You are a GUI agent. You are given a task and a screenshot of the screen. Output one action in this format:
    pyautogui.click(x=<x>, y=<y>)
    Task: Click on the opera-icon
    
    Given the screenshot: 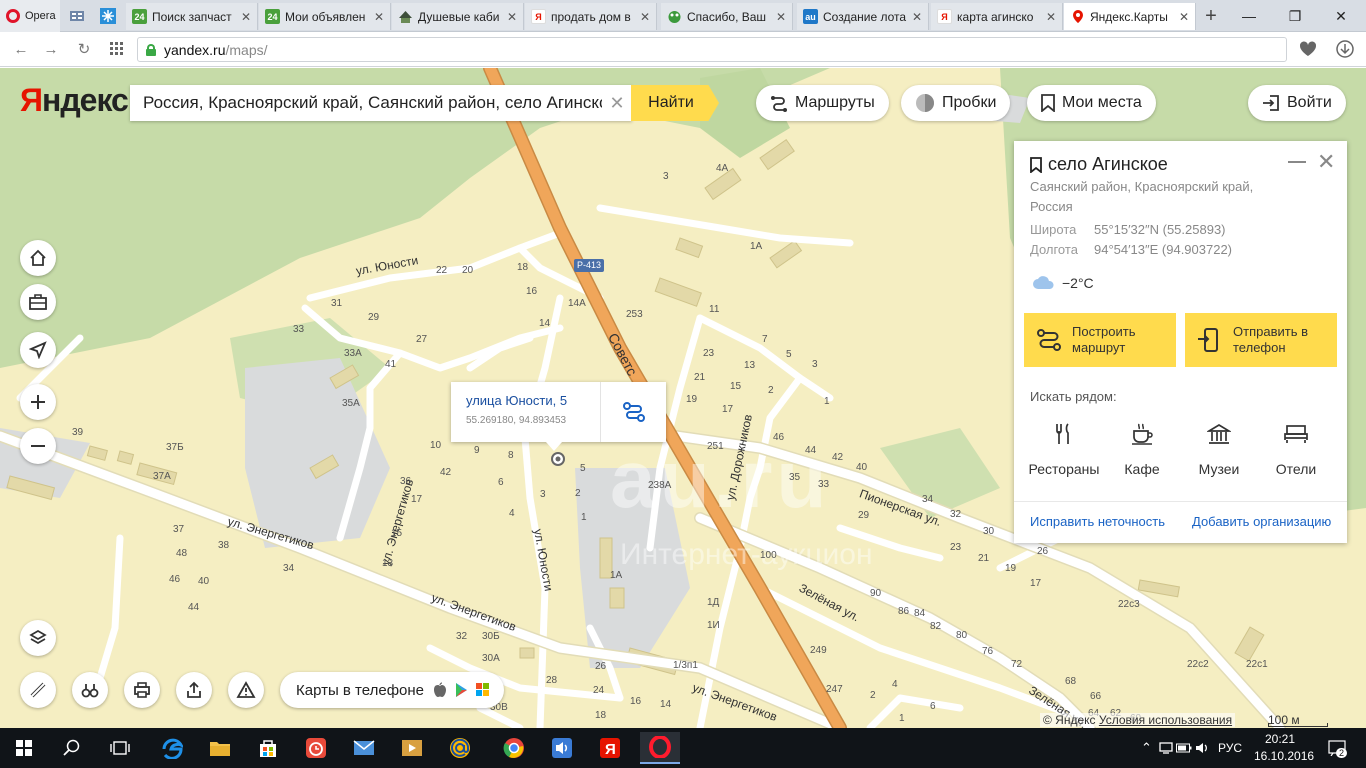 What is the action you would take?
    pyautogui.click(x=660, y=747)
    